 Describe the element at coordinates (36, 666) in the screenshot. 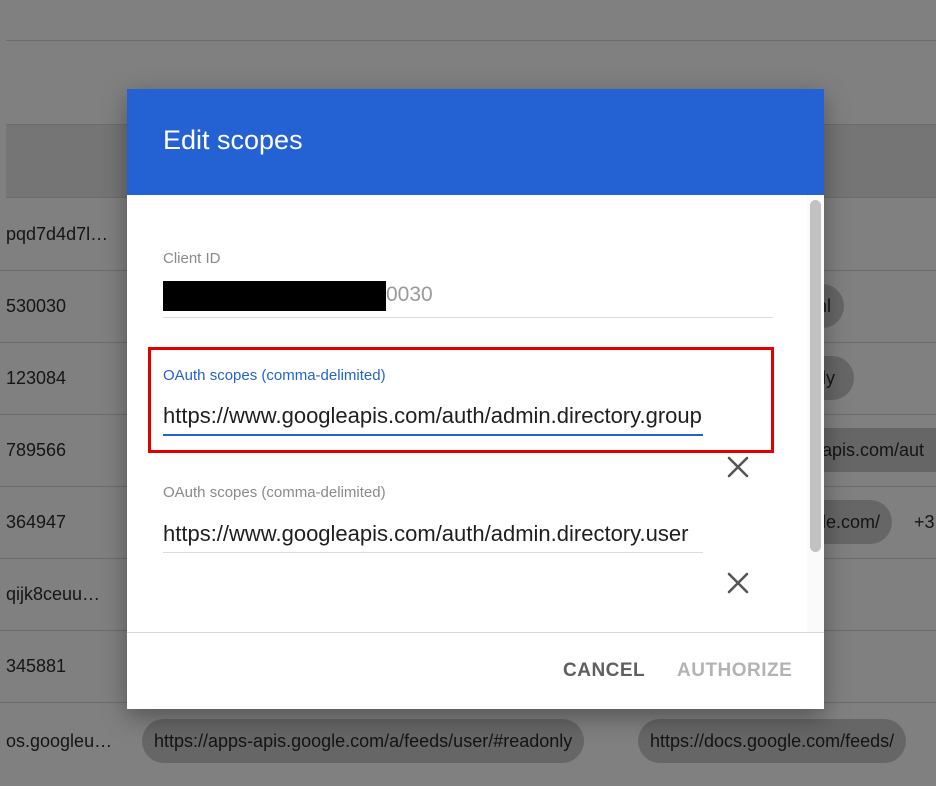

I see `client-id-cell: 345881` at that location.